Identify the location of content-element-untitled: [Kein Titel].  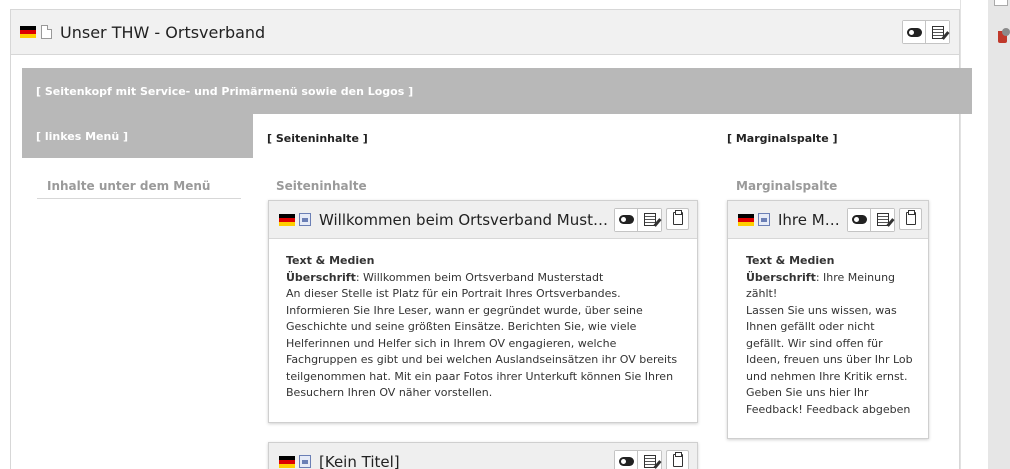
(483, 455).